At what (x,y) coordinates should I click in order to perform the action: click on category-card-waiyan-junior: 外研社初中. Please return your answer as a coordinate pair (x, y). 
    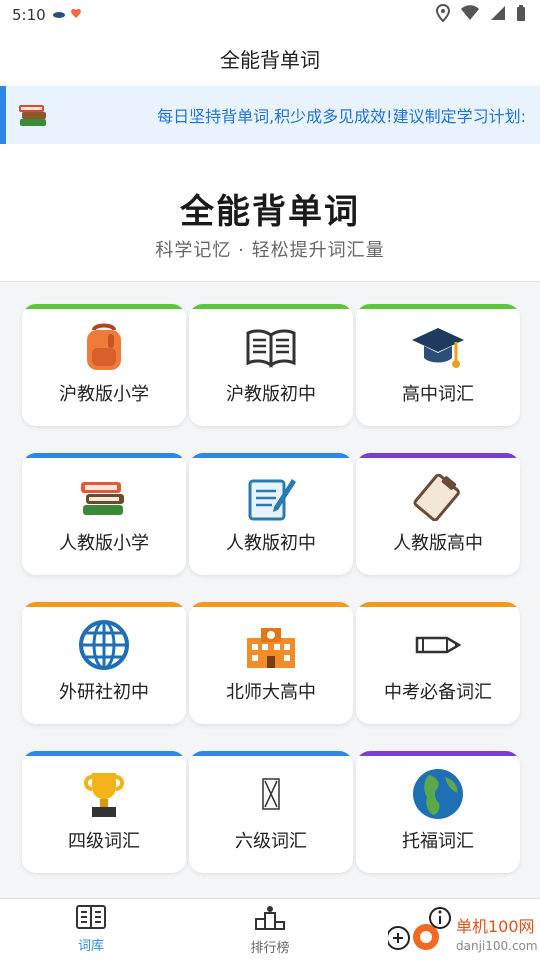
    Looking at the image, I should click on (104, 663).